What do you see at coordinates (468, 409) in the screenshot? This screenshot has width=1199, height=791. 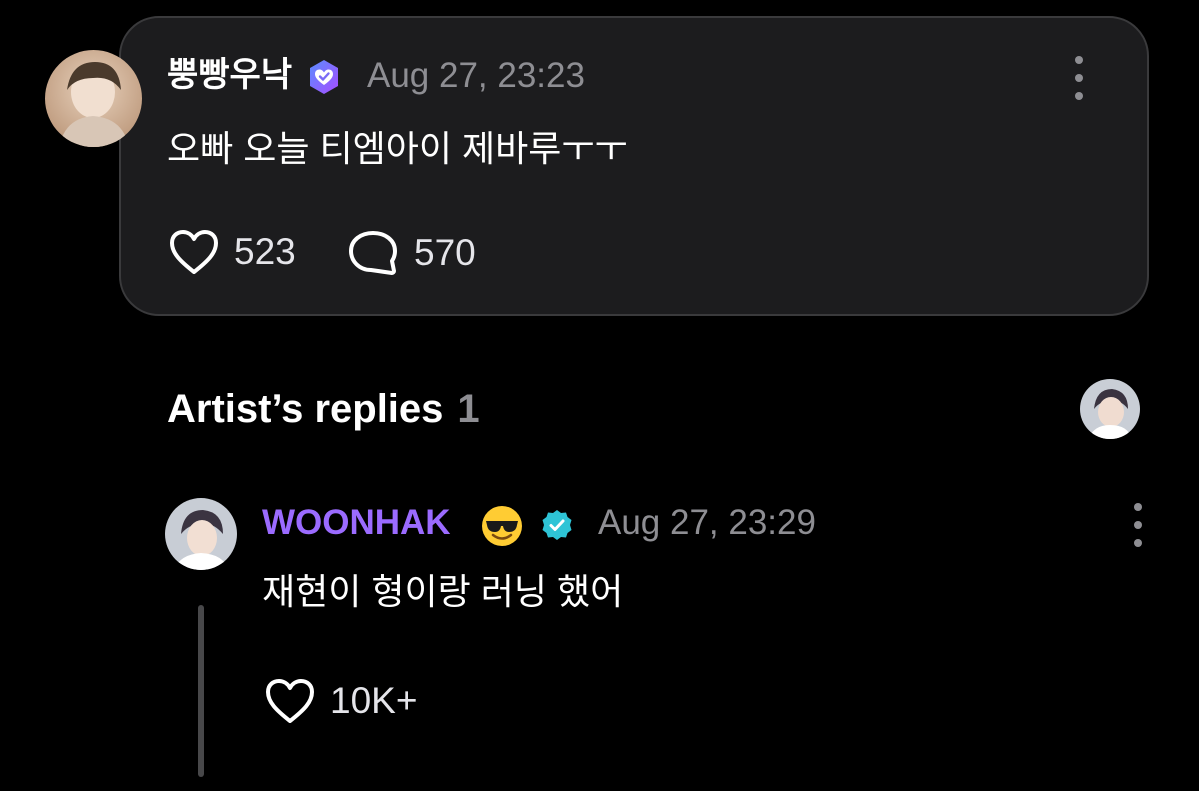 I see `artist-replies-count: 1` at bounding box center [468, 409].